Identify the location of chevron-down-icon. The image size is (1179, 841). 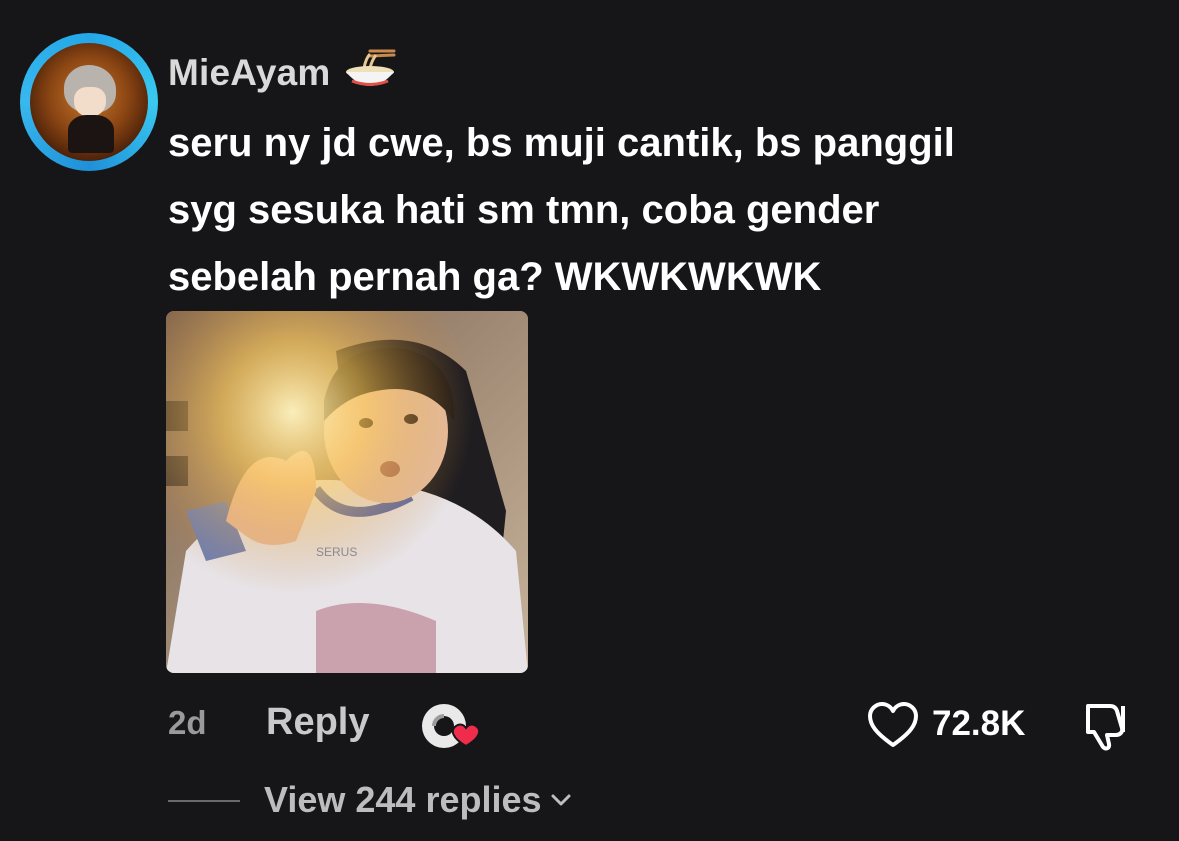
(561, 800).